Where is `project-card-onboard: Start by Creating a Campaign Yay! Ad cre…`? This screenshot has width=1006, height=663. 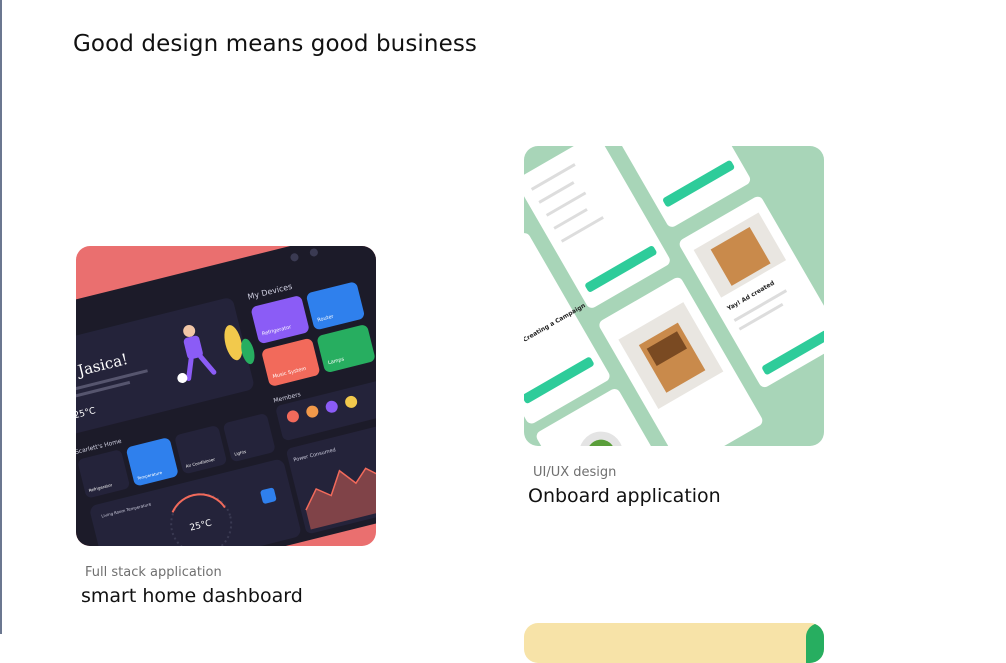 project-card-onboard: Start by Creating a Campaign Yay! Ad cre… is located at coordinates (674, 296).